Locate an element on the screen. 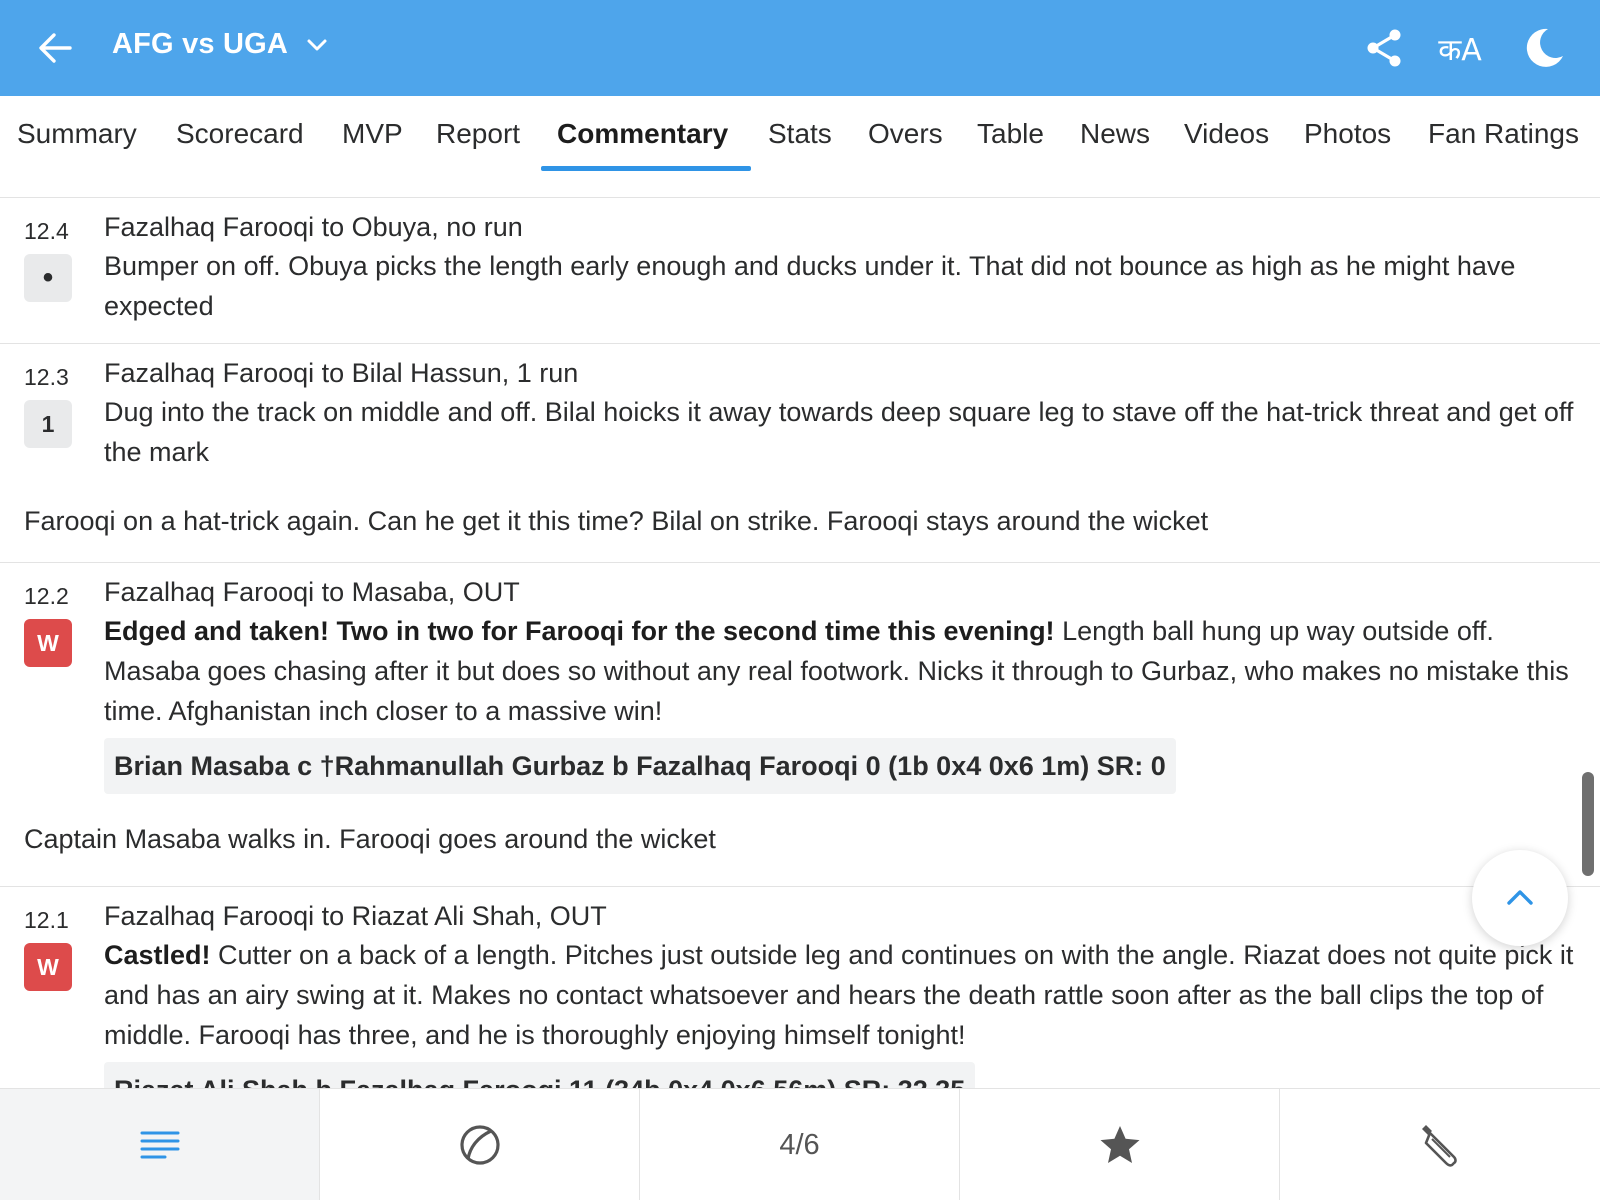  ball-headline: Fazalhaq Farooqi to Masaba, OUT is located at coordinates (312, 592).